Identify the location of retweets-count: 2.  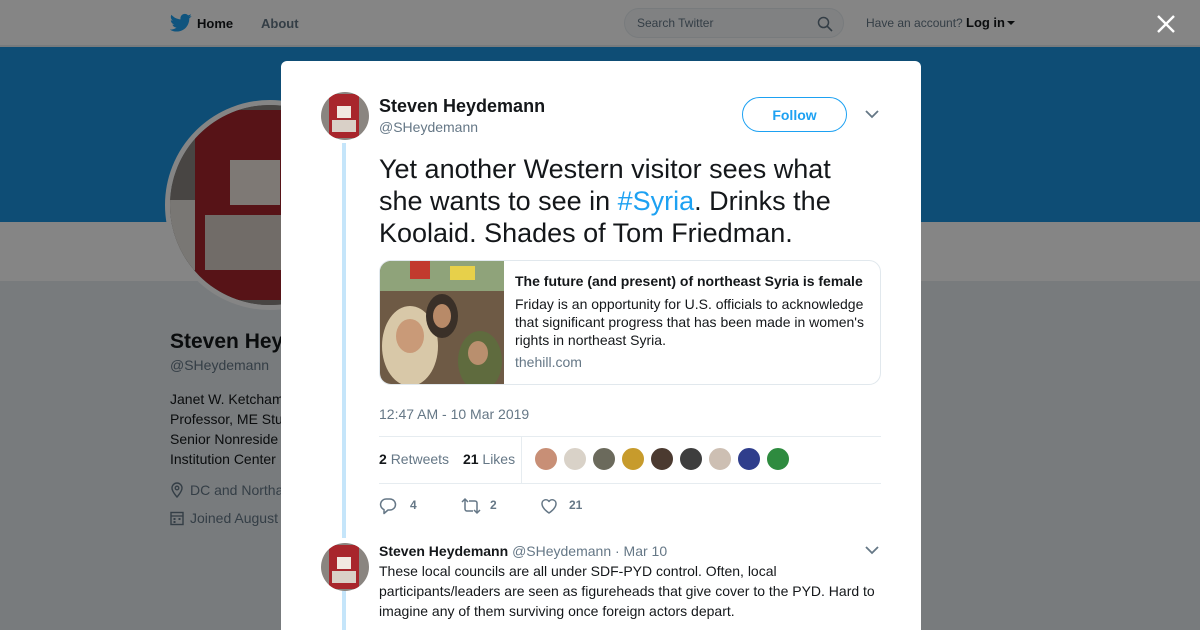
(383, 459).